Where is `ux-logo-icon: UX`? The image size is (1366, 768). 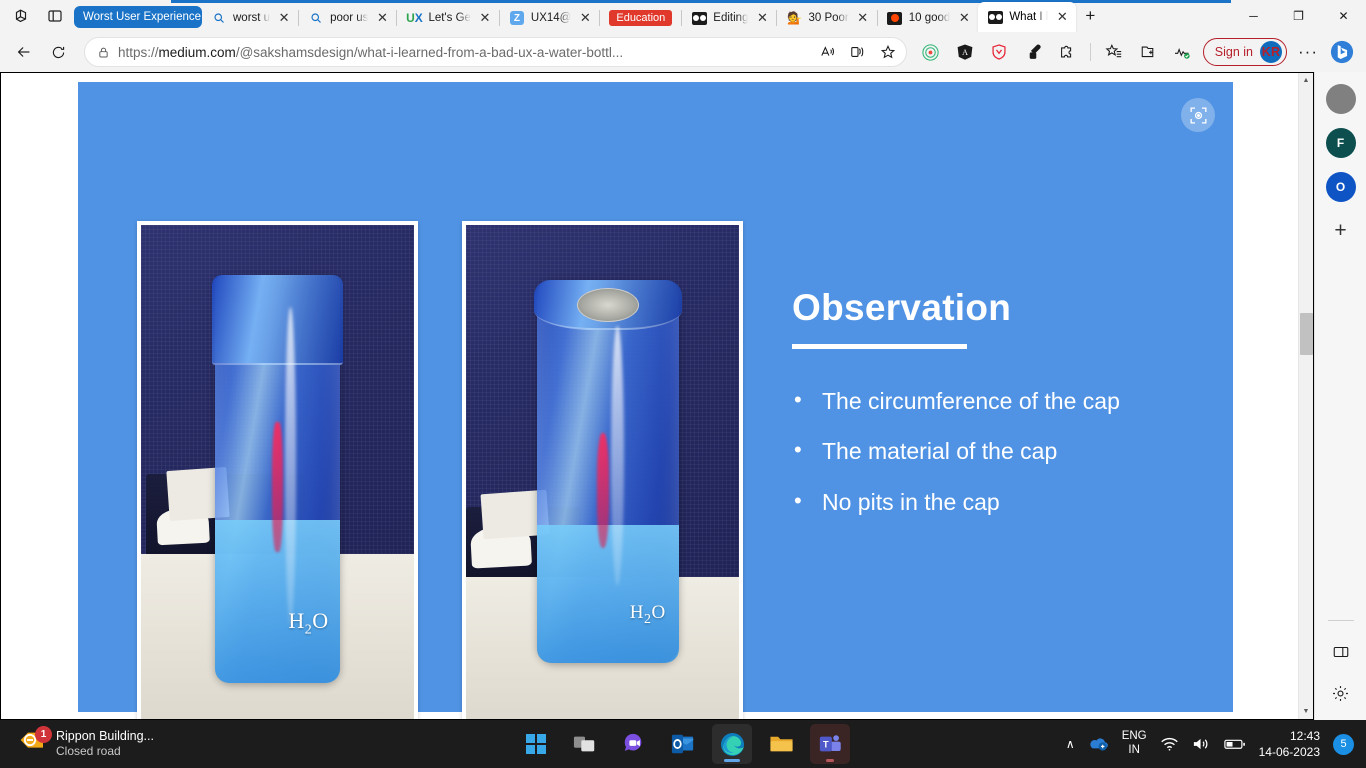
ux-logo-icon: UX is located at coordinates (414, 18).